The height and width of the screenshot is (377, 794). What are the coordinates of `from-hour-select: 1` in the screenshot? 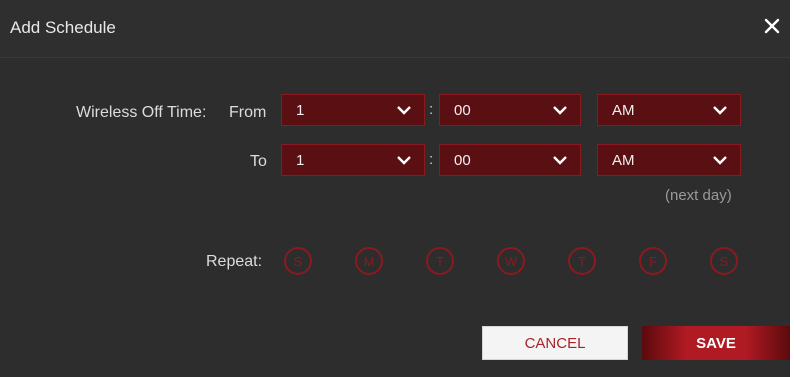 It's located at (353, 110).